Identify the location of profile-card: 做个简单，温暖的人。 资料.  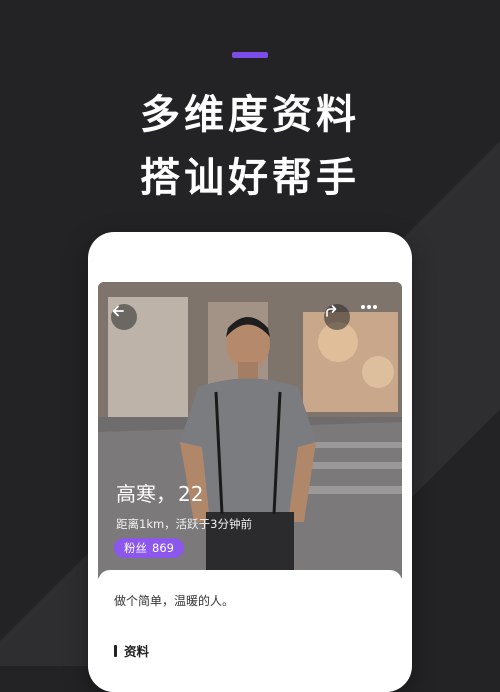
(250, 631).